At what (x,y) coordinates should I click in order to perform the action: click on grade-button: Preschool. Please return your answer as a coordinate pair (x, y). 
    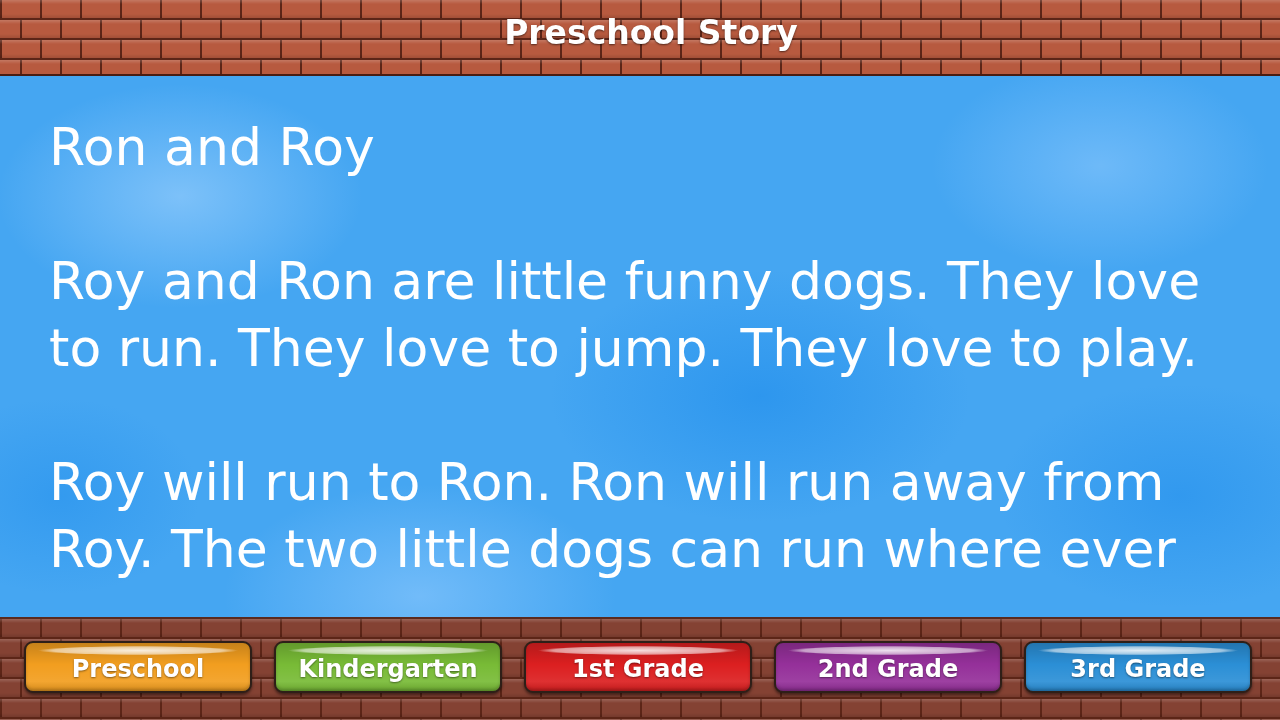
    Looking at the image, I should click on (138, 667).